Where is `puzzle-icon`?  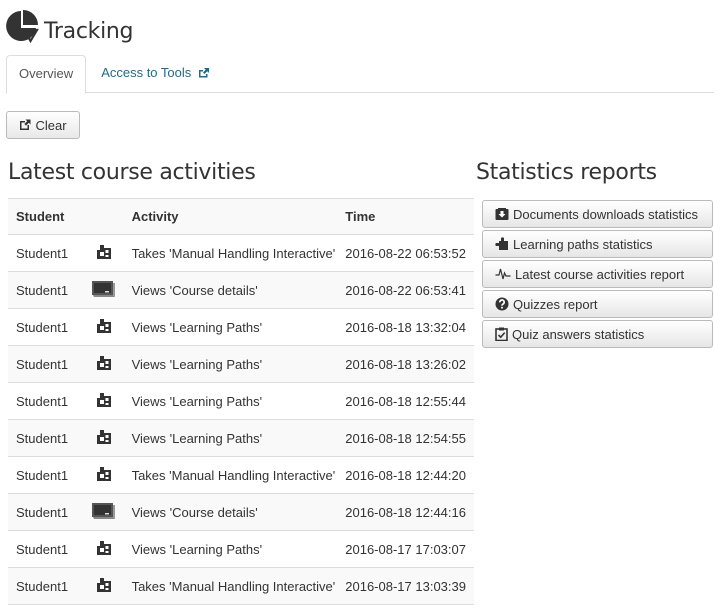
puzzle-icon is located at coordinates (504, 244).